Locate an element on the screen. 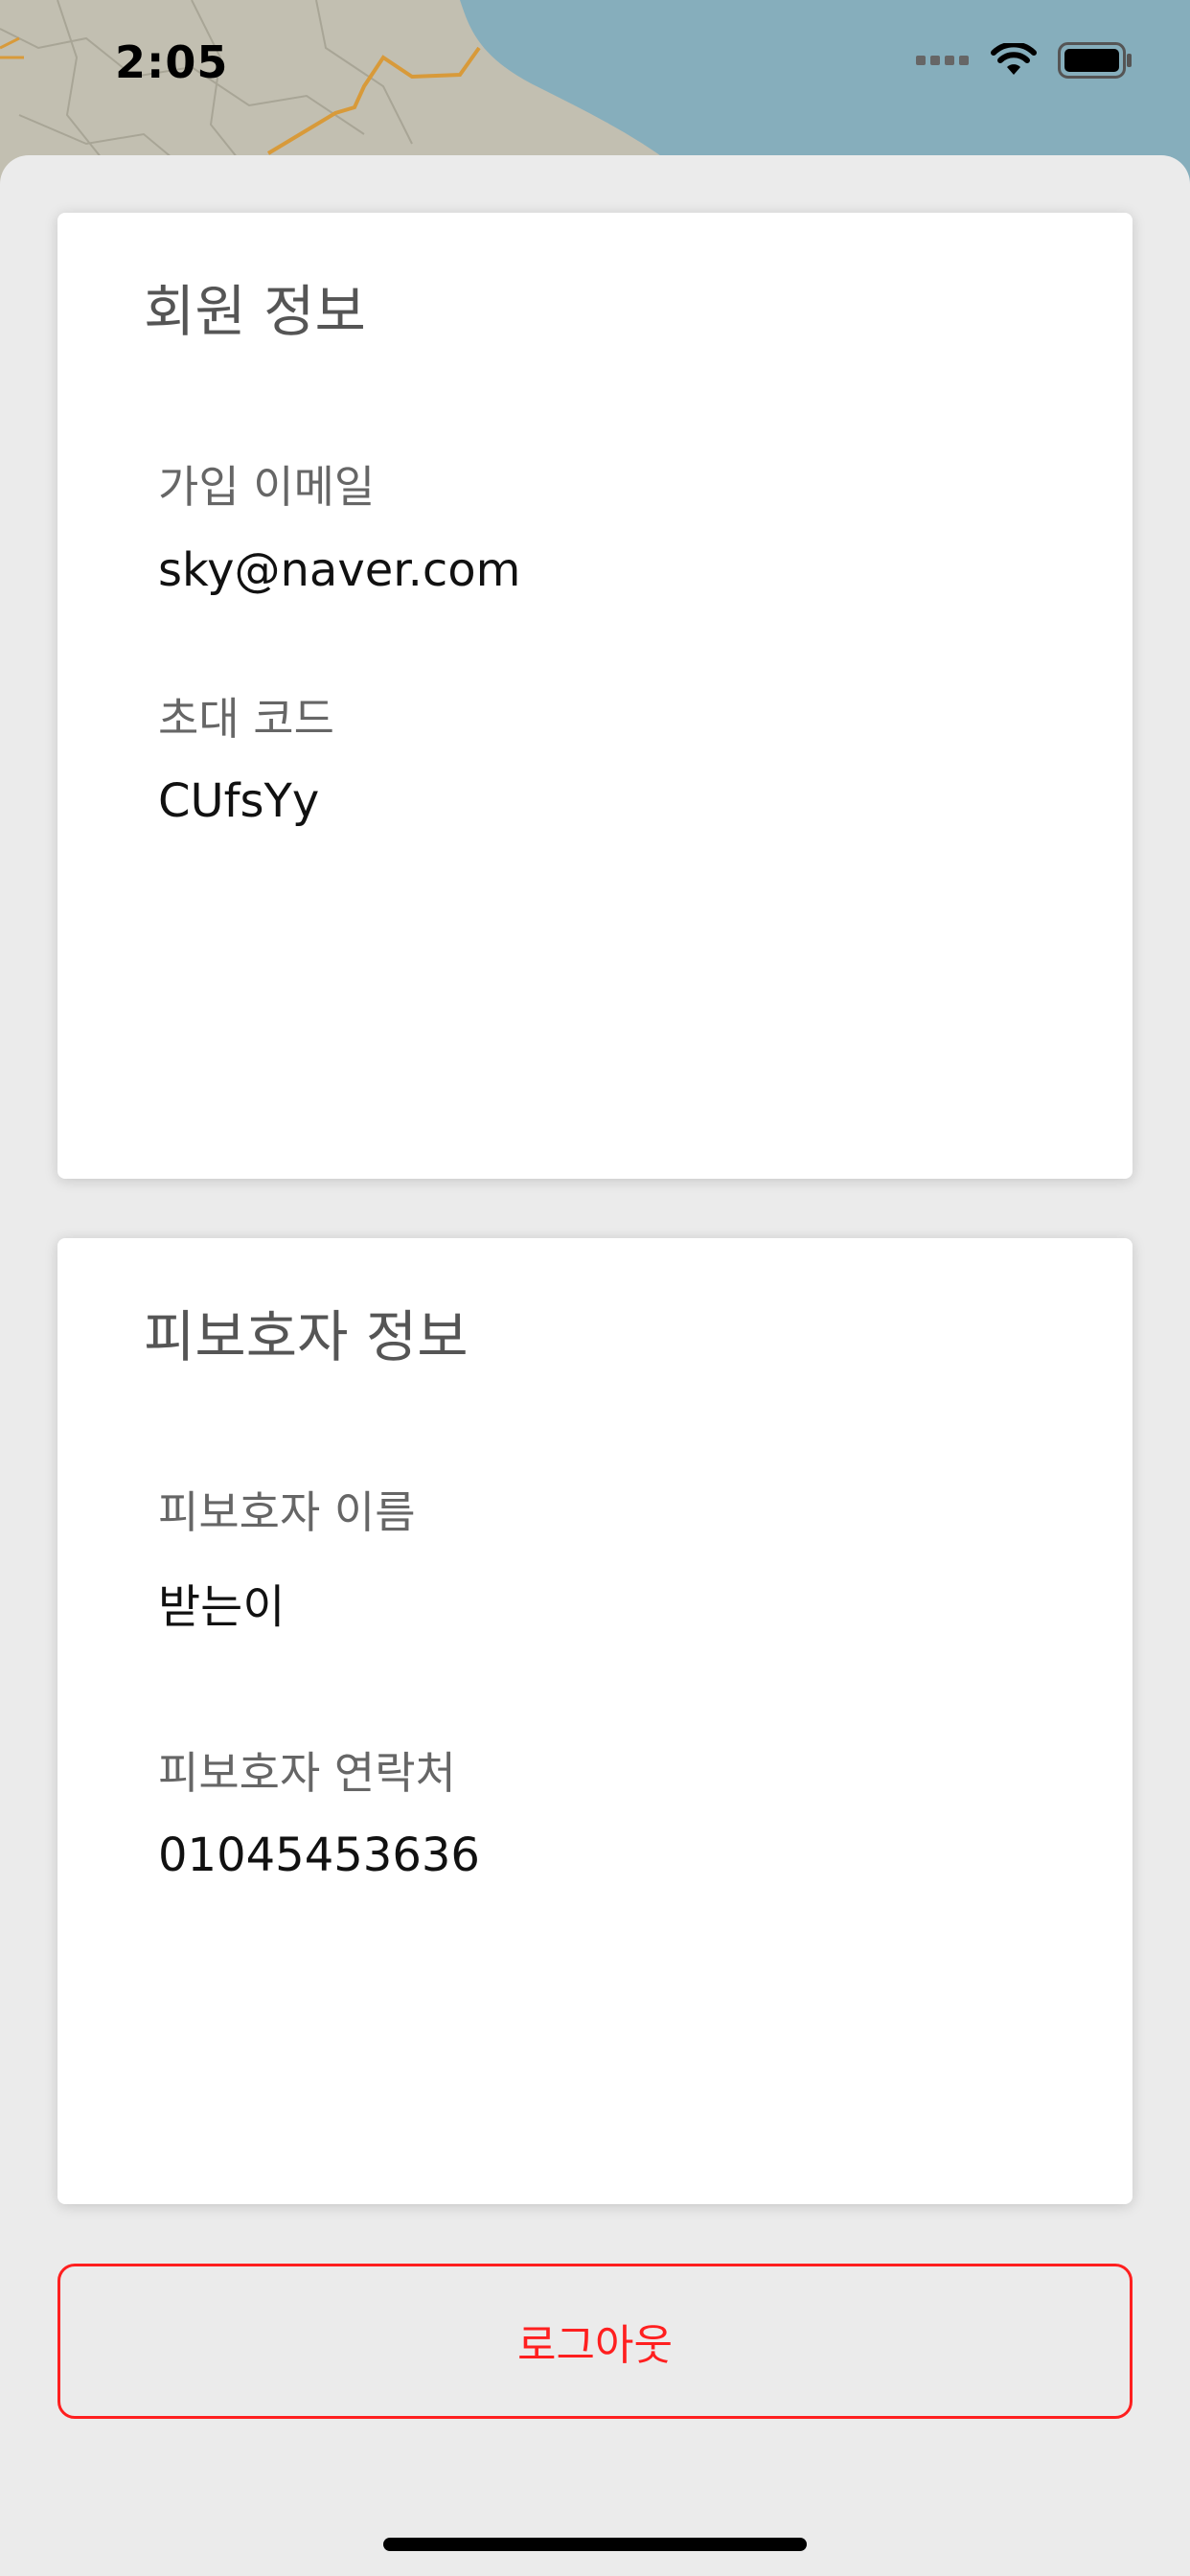  home-indicator is located at coordinates (595, 2544).